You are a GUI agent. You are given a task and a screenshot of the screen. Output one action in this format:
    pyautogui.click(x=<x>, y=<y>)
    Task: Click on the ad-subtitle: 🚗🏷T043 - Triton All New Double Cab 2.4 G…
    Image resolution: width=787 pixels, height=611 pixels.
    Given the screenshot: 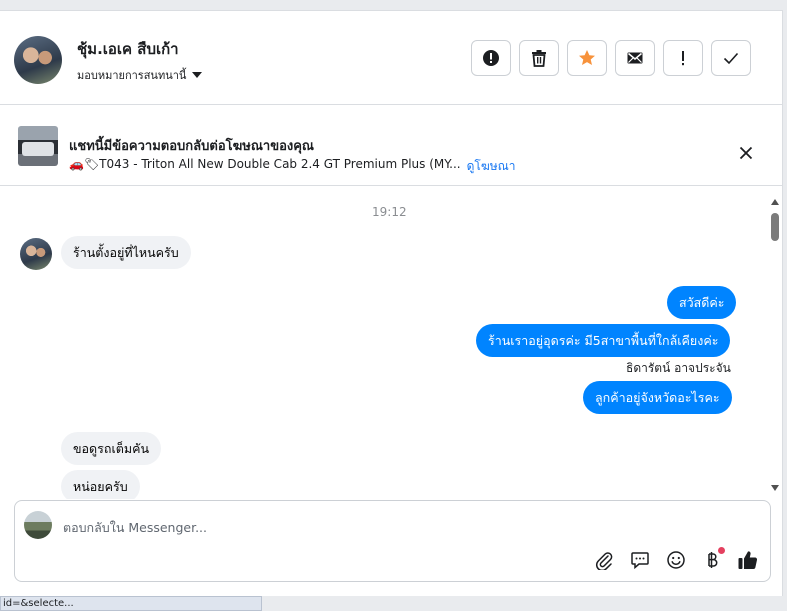 What is the action you would take?
    pyautogui.click(x=265, y=164)
    